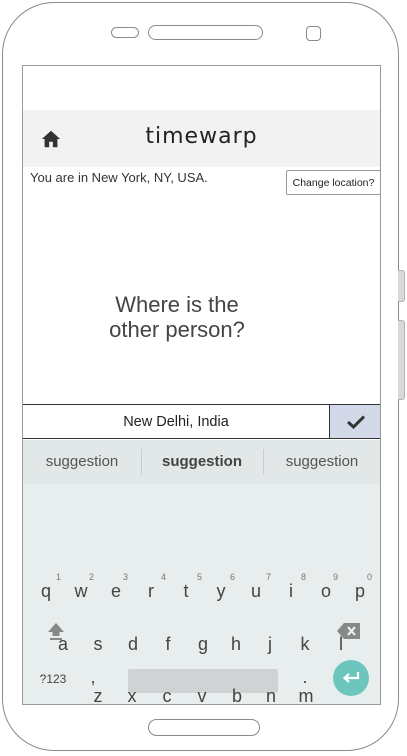 This screenshot has height=756, width=407. I want to click on enter-icon, so click(351, 677).